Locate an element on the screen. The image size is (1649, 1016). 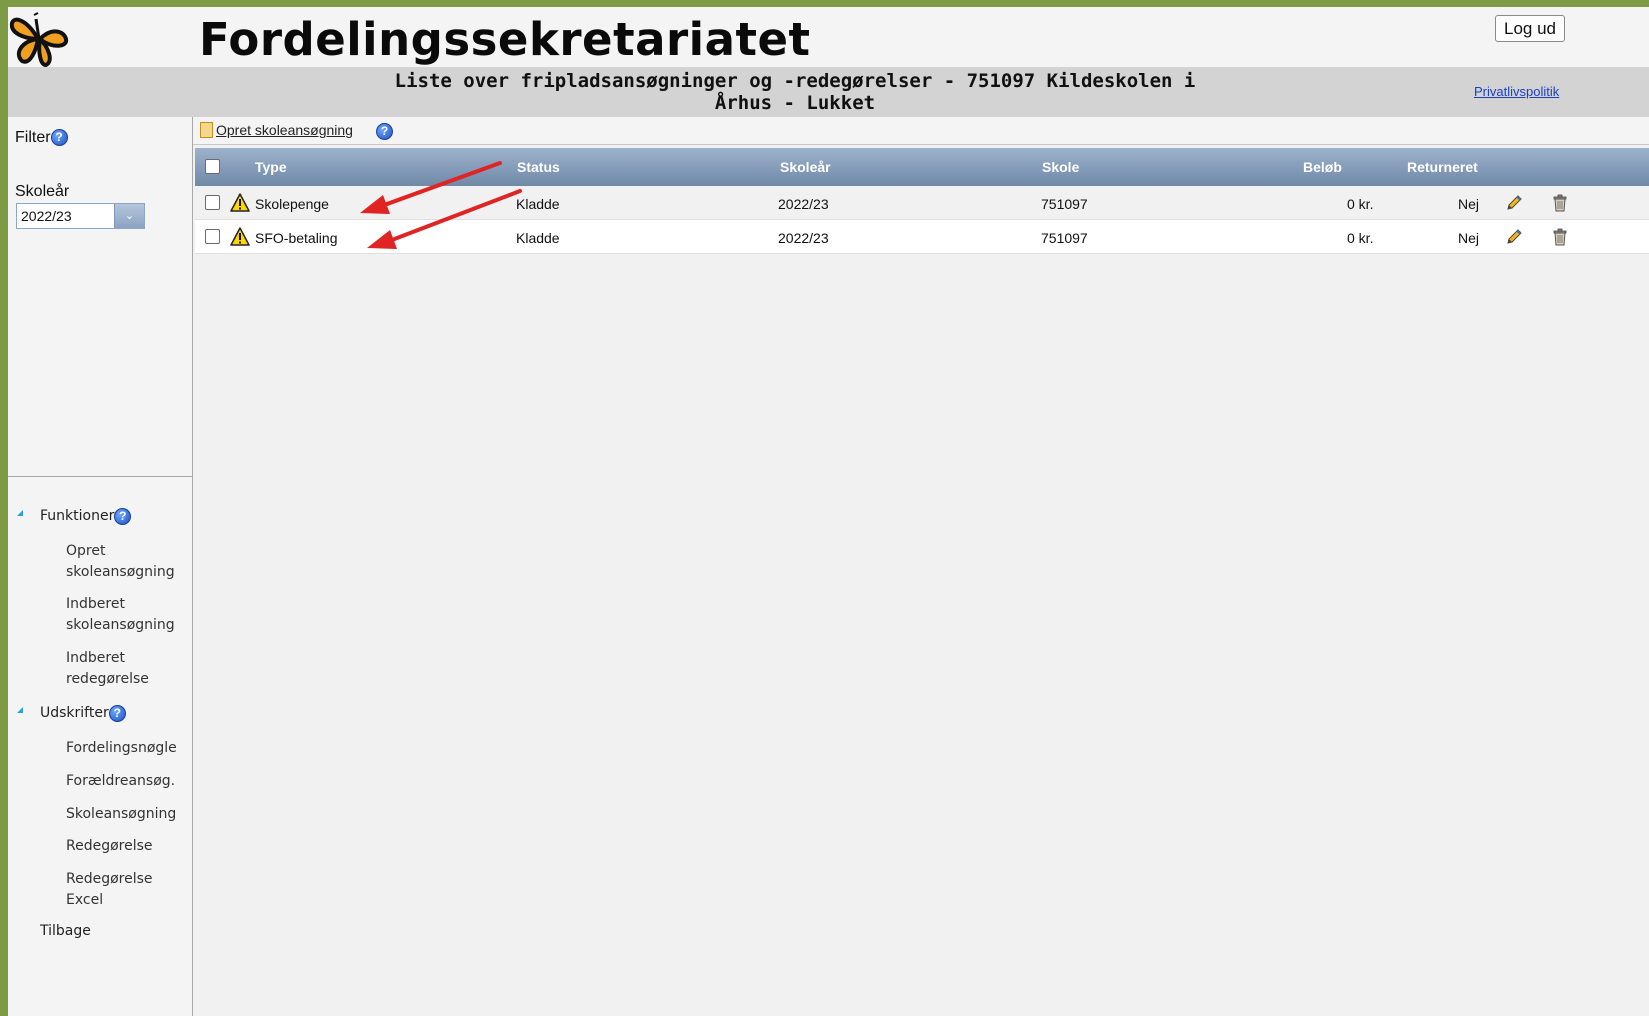
nav-item-skoleansoegning: Skoleansøgning is located at coordinates (126, 814).